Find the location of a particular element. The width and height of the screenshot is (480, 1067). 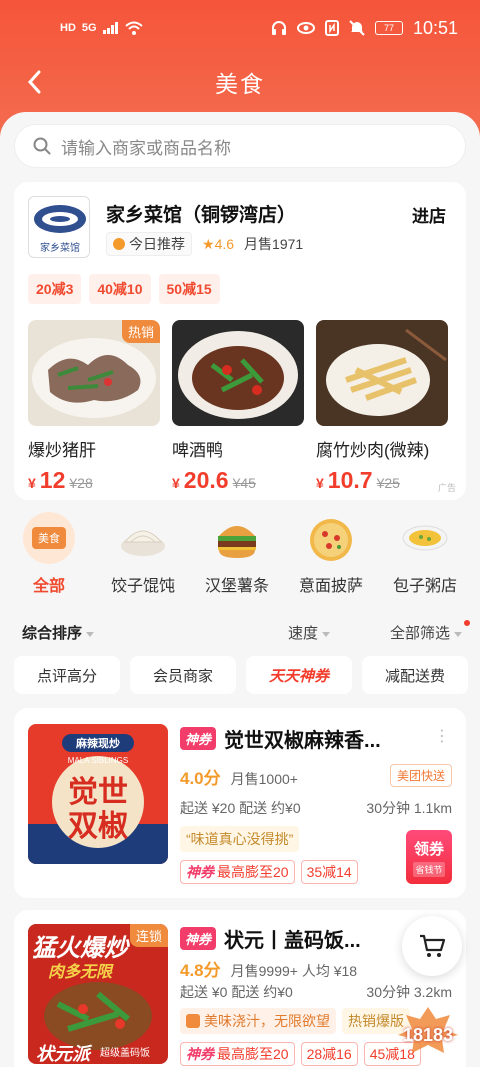

rating-value: 4.6 is located at coordinates (224, 243).